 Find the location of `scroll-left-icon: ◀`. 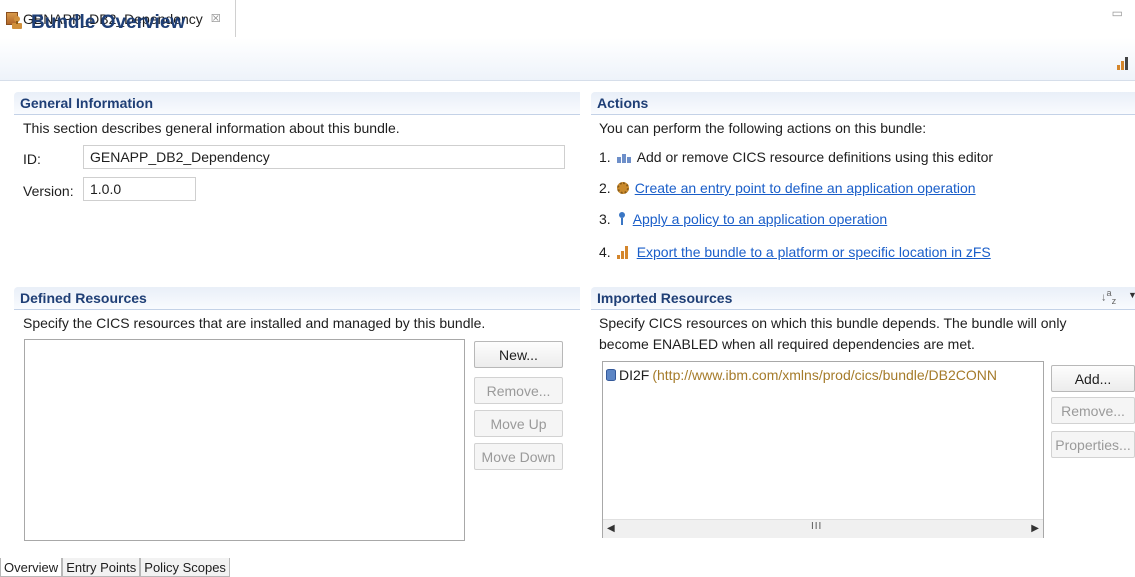

scroll-left-icon: ◀ is located at coordinates (611, 528).